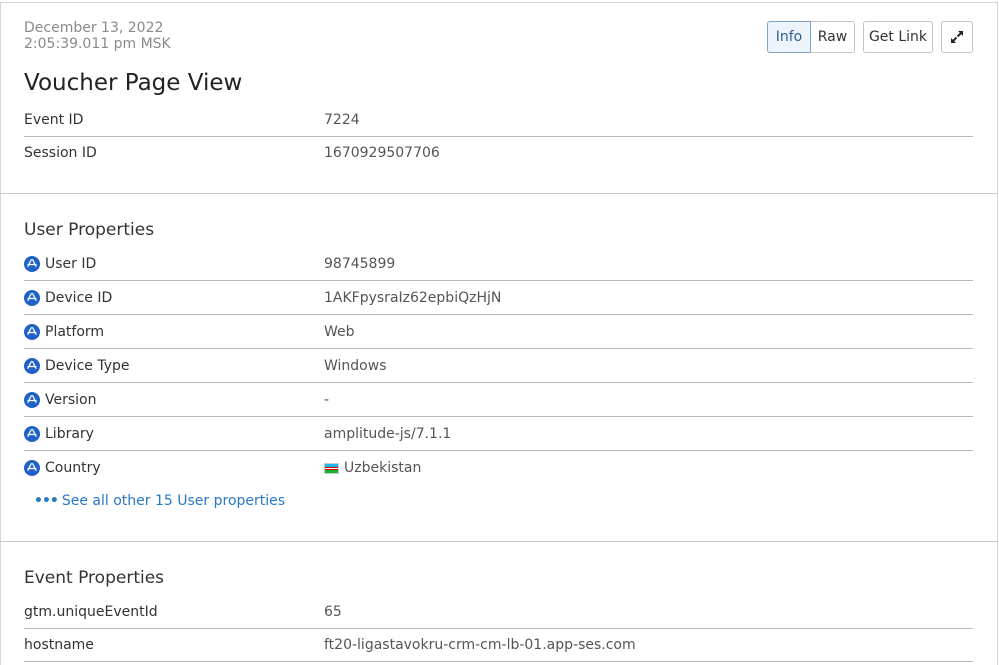 Image resolution: width=999 pixels, height=665 pixels. What do you see at coordinates (789, 37) in the screenshot?
I see `info-tab-button: Info` at bounding box center [789, 37].